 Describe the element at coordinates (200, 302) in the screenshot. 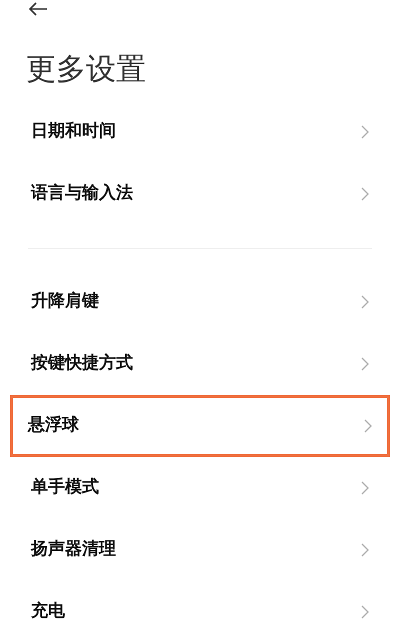

I see `settings-item: 升降肩键` at that location.